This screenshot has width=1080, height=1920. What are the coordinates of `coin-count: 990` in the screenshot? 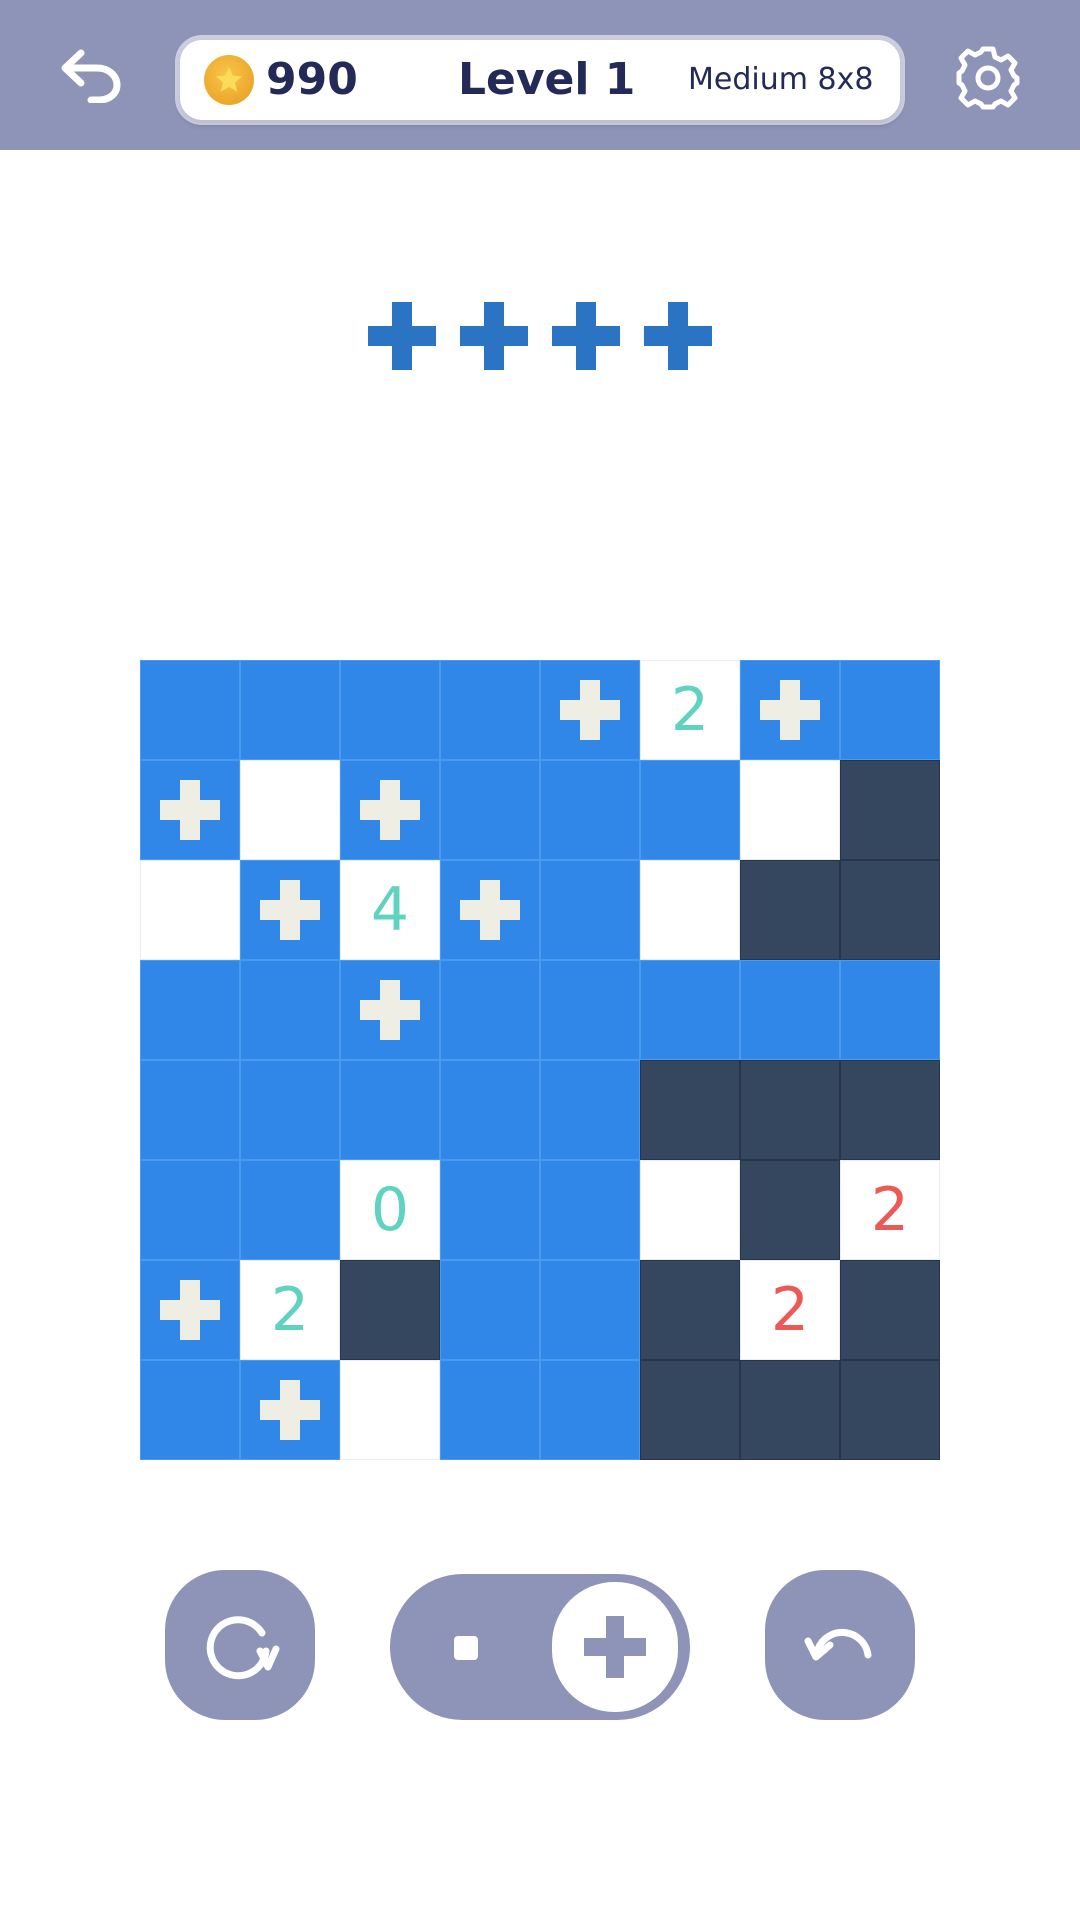 It's located at (312, 79).